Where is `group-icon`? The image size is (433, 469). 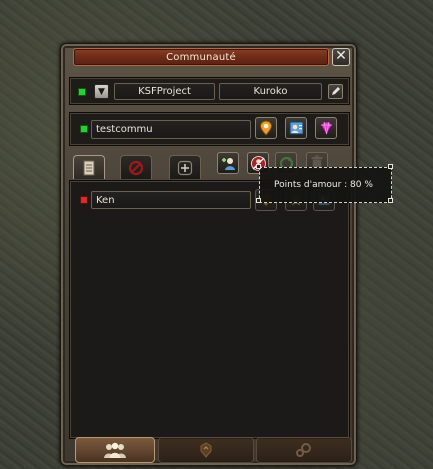
group-icon is located at coordinates (115, 450).